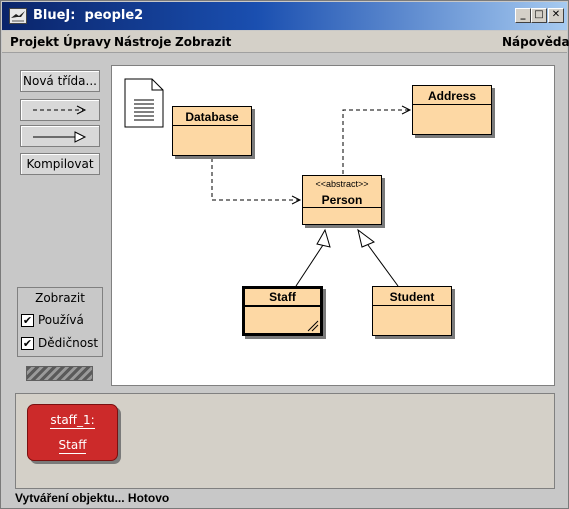 Image resolution: width=569 pixels, height=509 pixels. What do you see at coordinates (284, 16) in the screenshot?
I see `title-bar: BlueJ: people2 _ □ ✕` at bounding box center [284, 16].